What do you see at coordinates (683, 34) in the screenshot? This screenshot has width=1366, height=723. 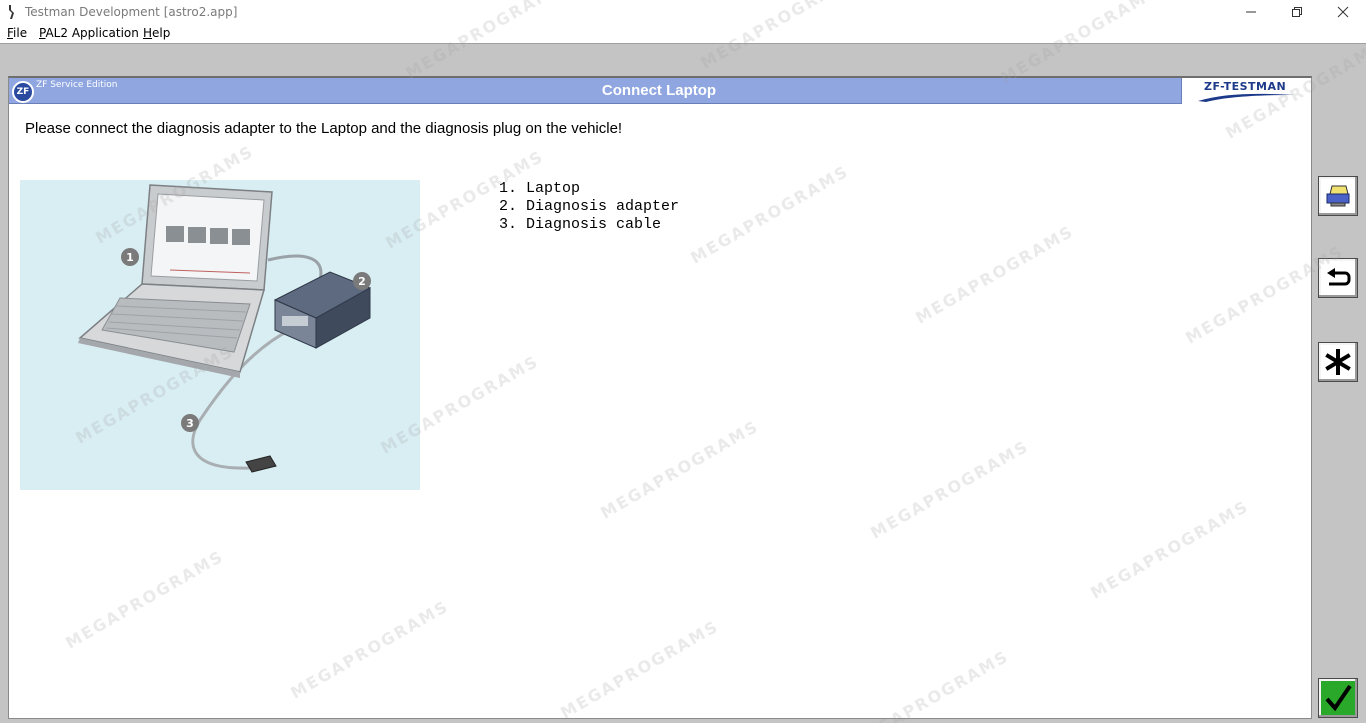 I see `menu-bar: File PAL2 Application Help` at bounding box center [683, 34].